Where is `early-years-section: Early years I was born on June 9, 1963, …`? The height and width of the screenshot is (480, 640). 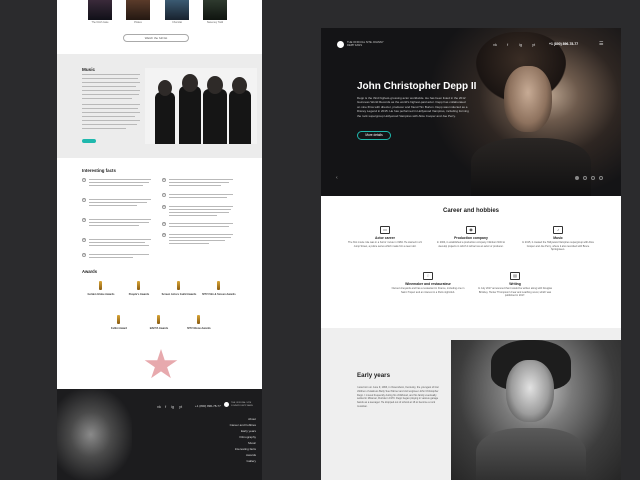 early-years-section: Early years I was born on June 9, 1963, … is located at coordinates (471, 404).